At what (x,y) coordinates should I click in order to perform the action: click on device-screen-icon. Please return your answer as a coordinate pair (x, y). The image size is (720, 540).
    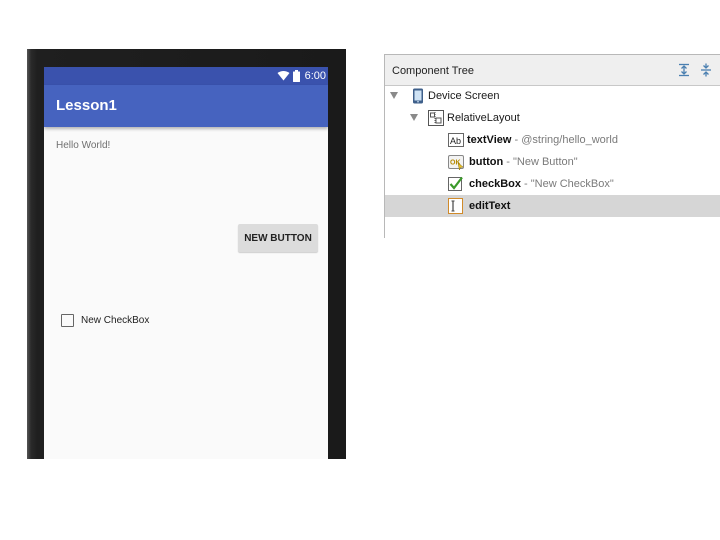
    Looking at the image, I should click on (418, 96).